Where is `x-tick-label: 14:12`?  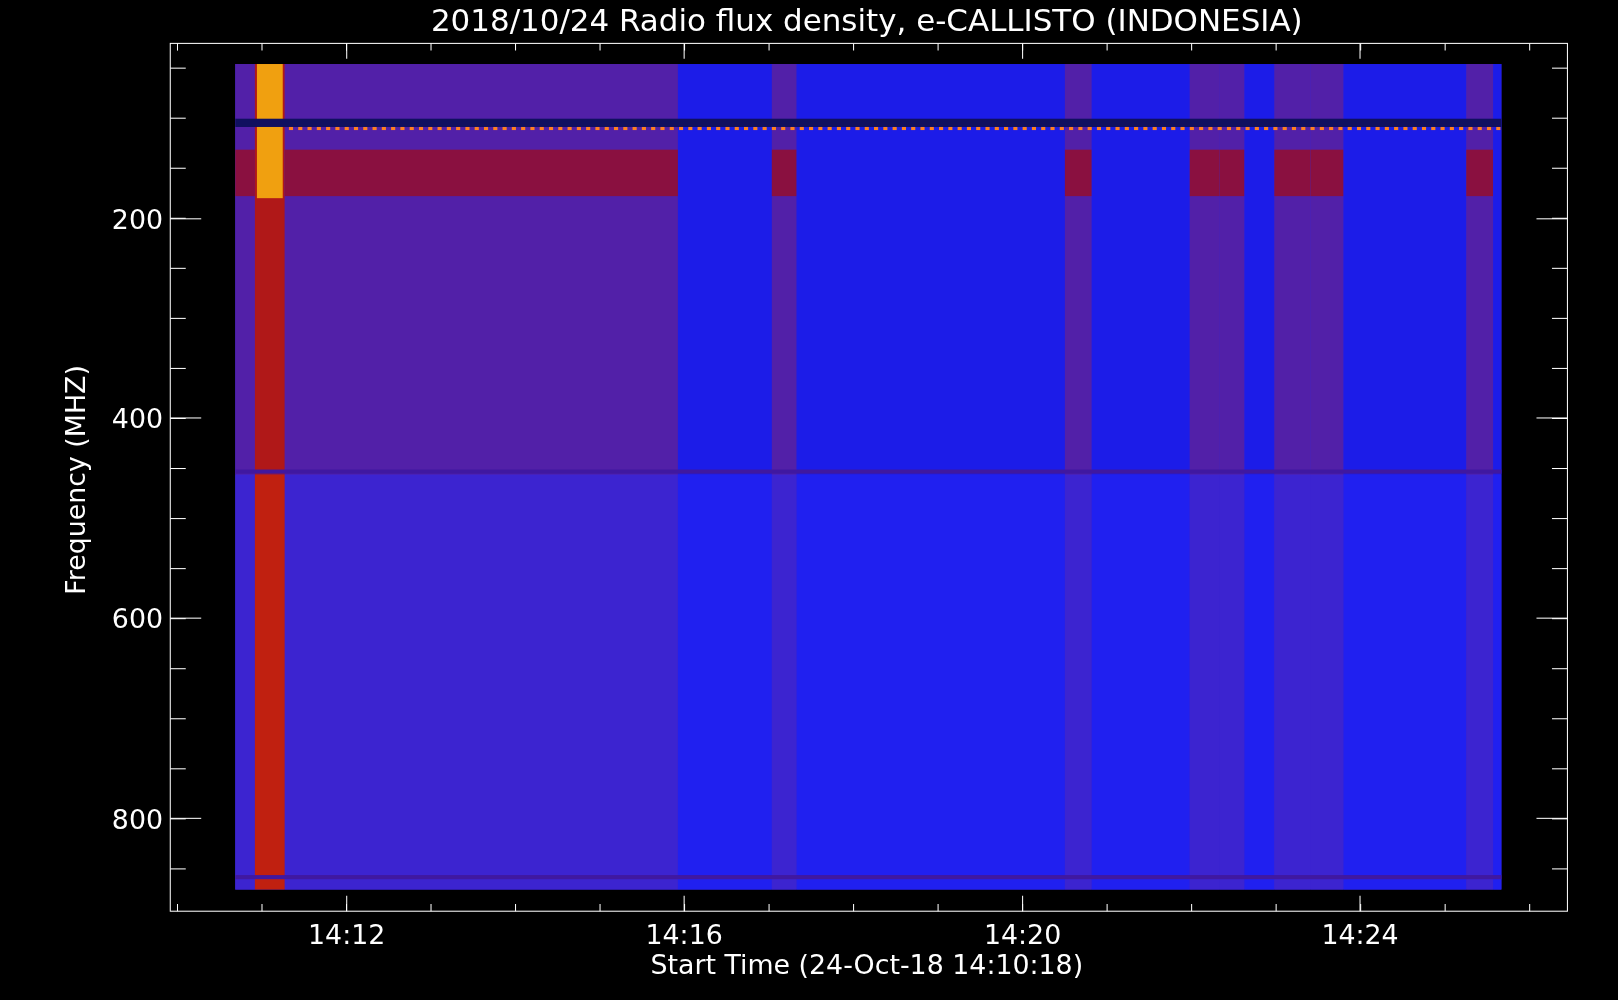
x-tick-label: 14:12 is located at coordinates (347, 935).